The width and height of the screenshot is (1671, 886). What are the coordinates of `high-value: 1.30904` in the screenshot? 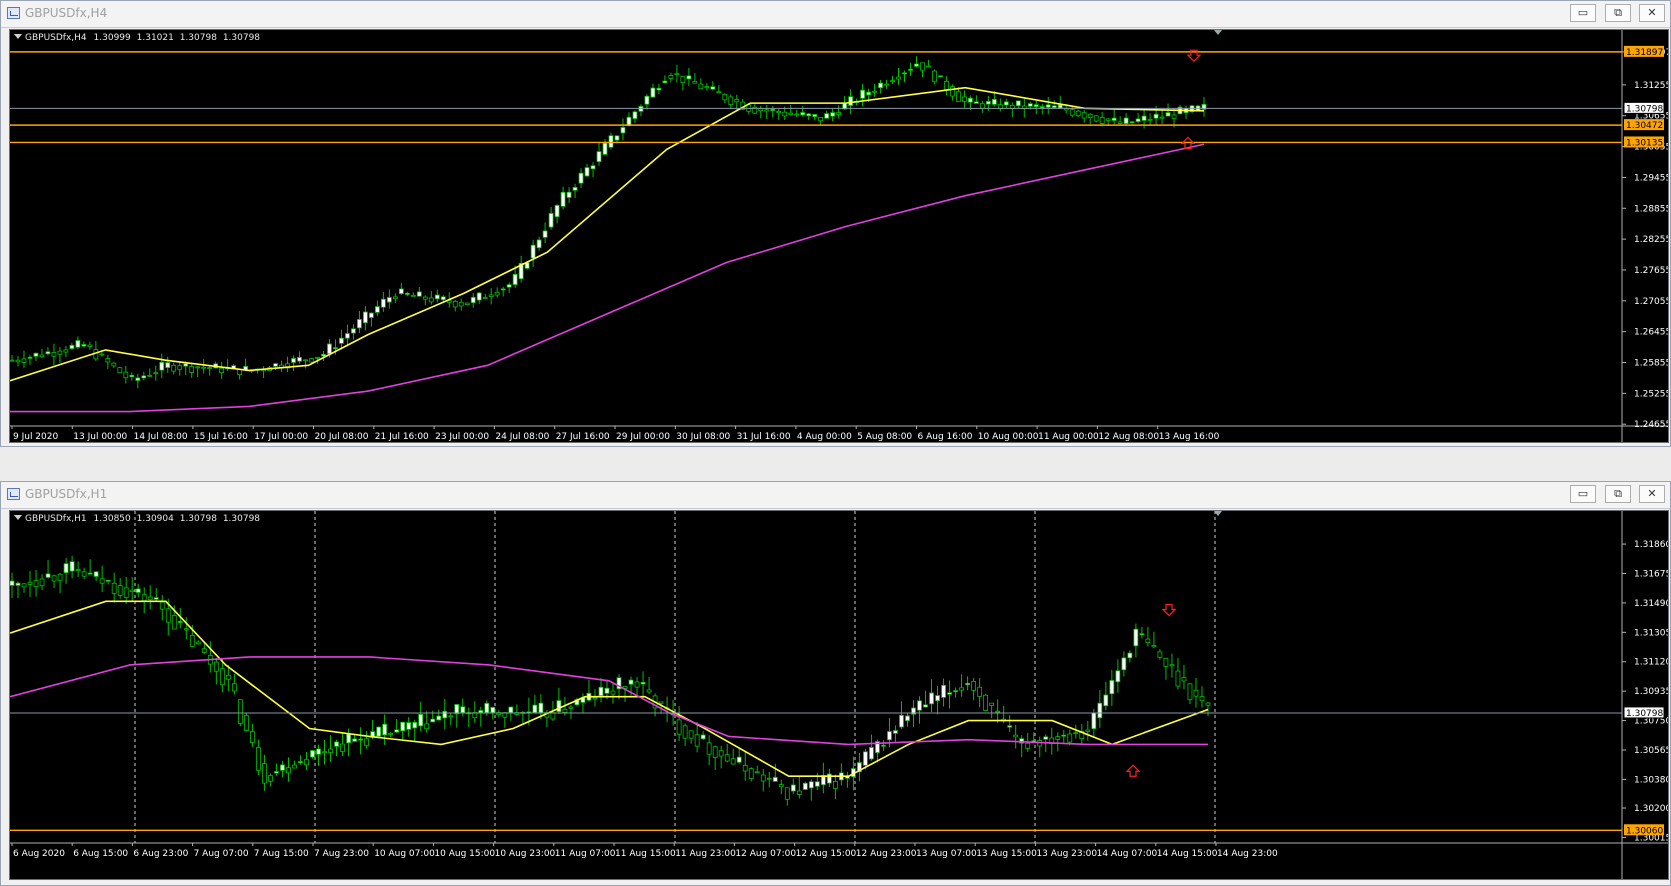 It's located at (155, 519).